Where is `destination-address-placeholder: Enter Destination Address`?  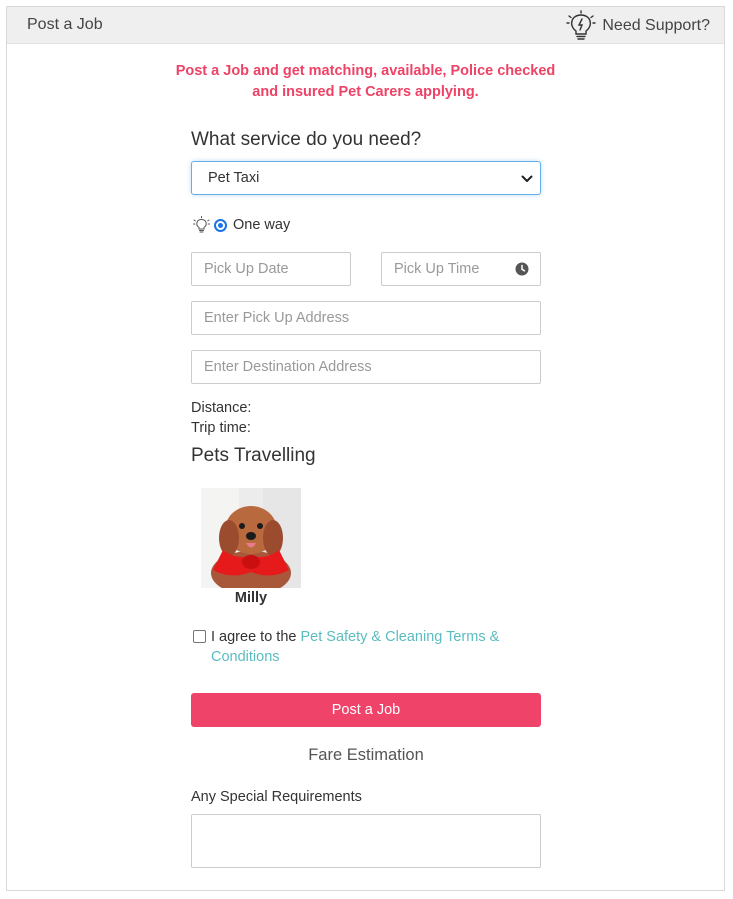
destination-address-placeholder: Enter Destination Address is located at coordinates (288, 367).